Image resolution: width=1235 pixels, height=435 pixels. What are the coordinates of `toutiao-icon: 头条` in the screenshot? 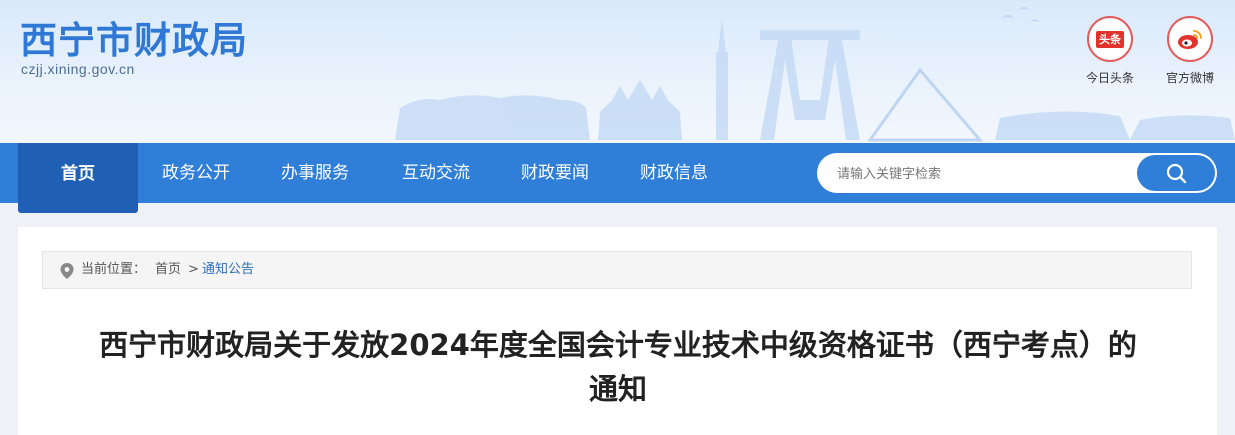 It's located at (1110, 39).